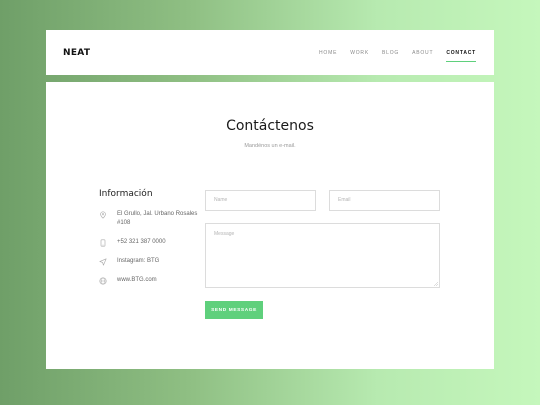  Describe the element at coordinates (138, 261) in the screenshot. I see `instagram-text: Instagram: BTG` at that location.